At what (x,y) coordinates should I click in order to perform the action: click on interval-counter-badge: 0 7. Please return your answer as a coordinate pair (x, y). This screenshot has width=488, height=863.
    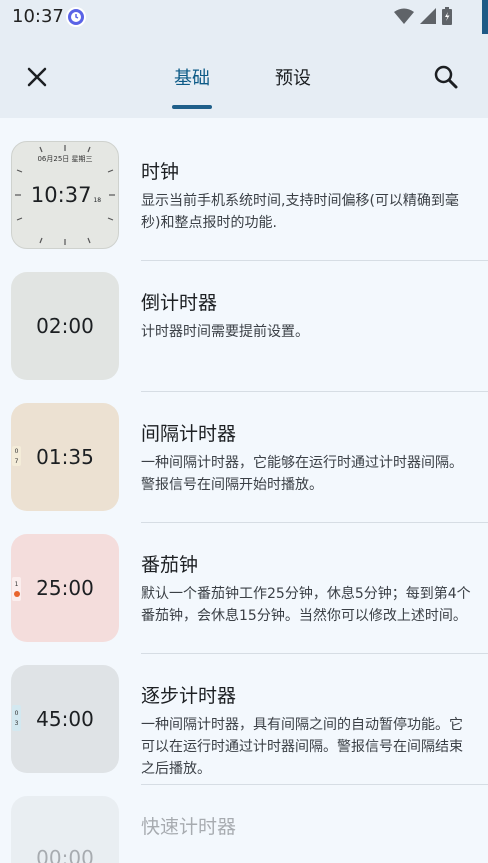
    Looking at the image, I should click on (16, 456).